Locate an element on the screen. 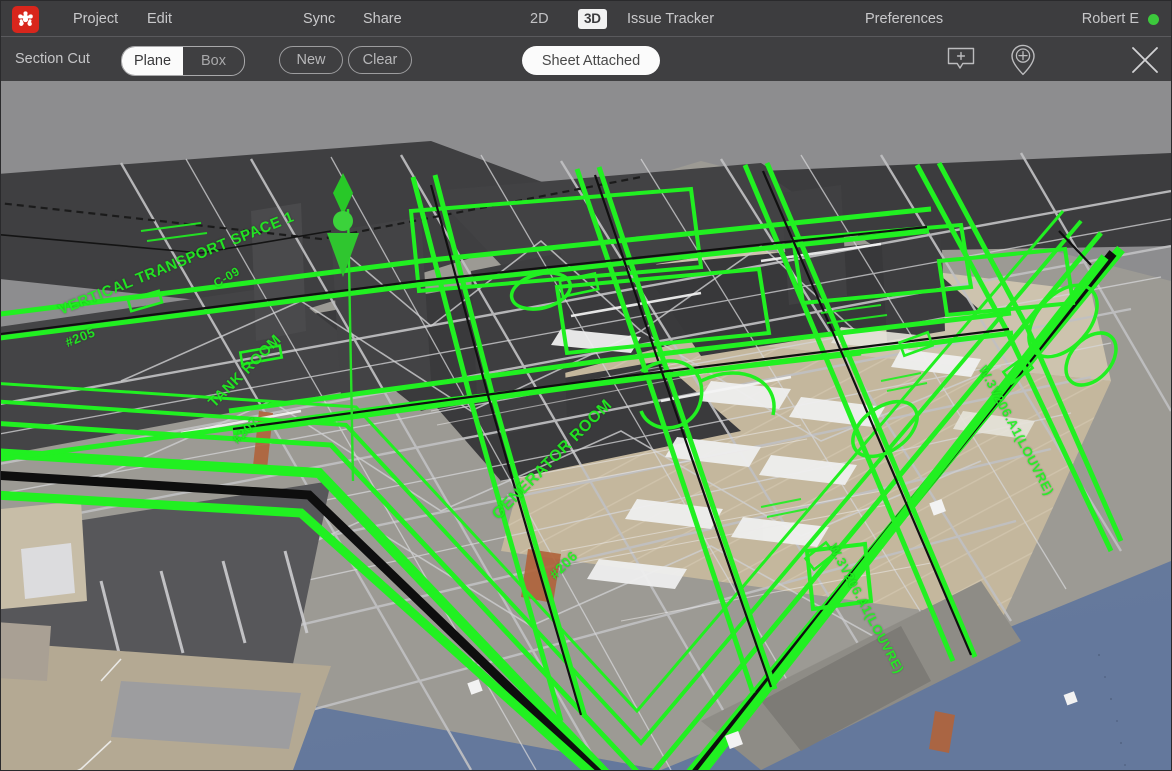  model-annotation-label: #207 is located at coordinates (245, 430).